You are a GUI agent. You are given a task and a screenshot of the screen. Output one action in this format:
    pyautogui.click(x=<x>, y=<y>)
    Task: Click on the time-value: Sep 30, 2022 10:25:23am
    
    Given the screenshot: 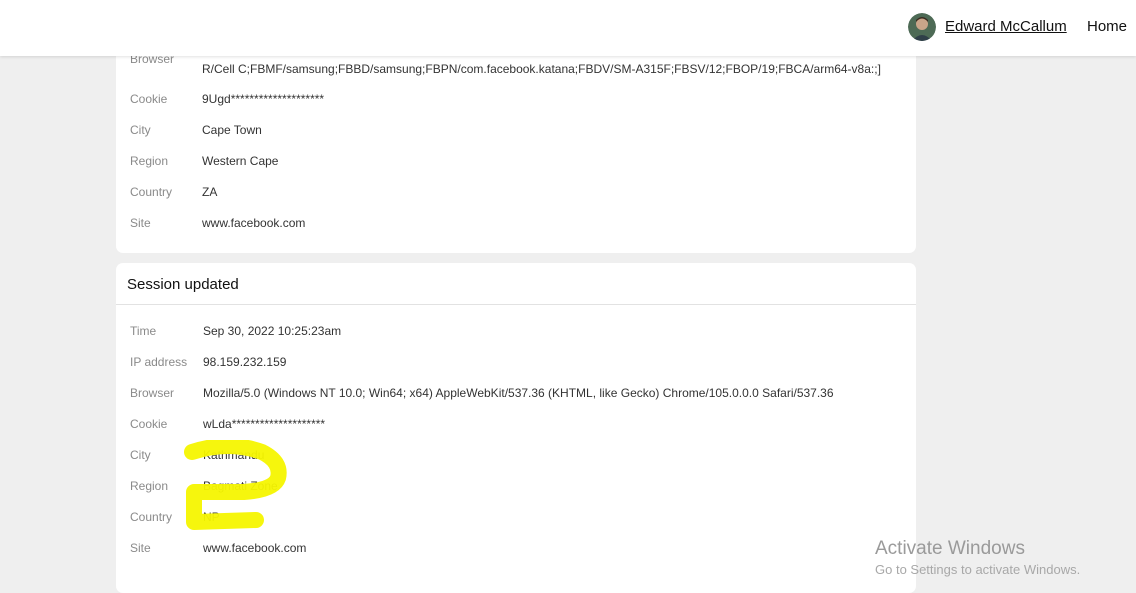 What is the action you would take?
    pyautogui.click(x=272, y=331)
    